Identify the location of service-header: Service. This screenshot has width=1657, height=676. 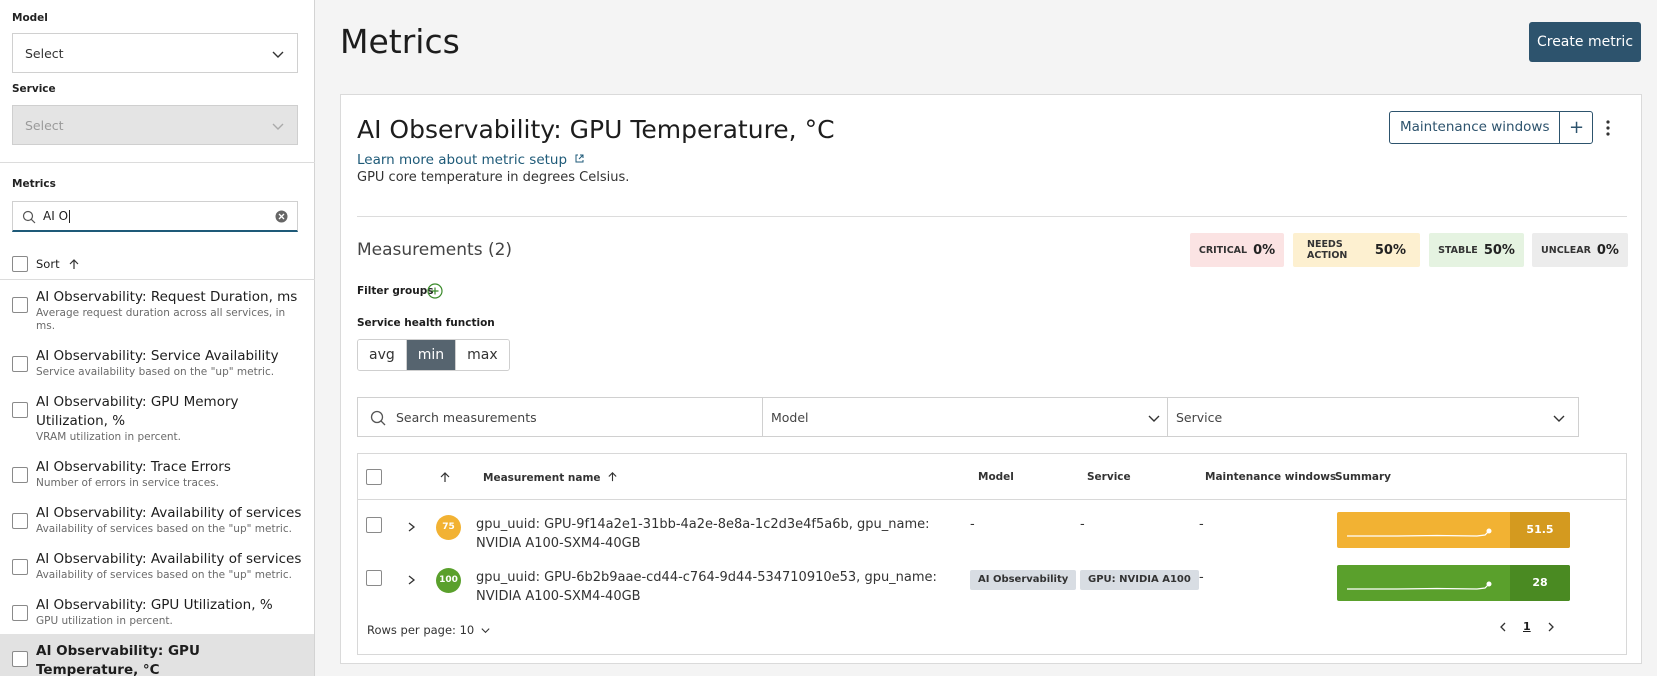
(1109, 477).